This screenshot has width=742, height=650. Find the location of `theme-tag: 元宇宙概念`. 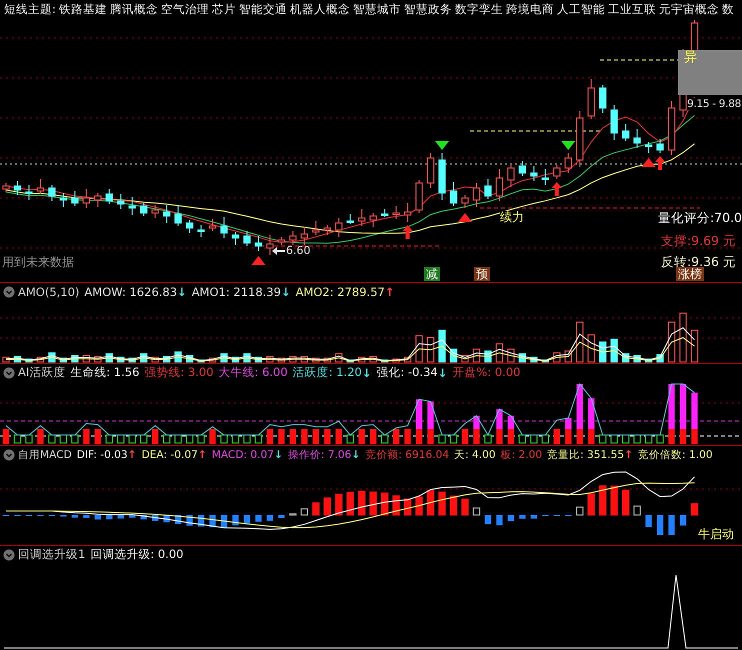

theme-tag: 元宇宙概念 is located at coordinates (688, 9).